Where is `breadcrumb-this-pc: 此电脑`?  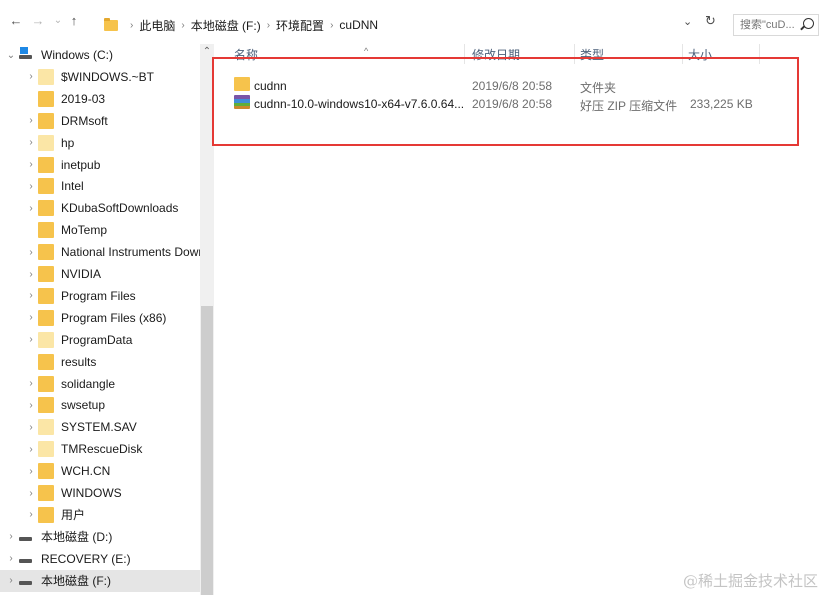
breadcrumb-this-pc: 此电脑 is located at coordinates (157, 25).